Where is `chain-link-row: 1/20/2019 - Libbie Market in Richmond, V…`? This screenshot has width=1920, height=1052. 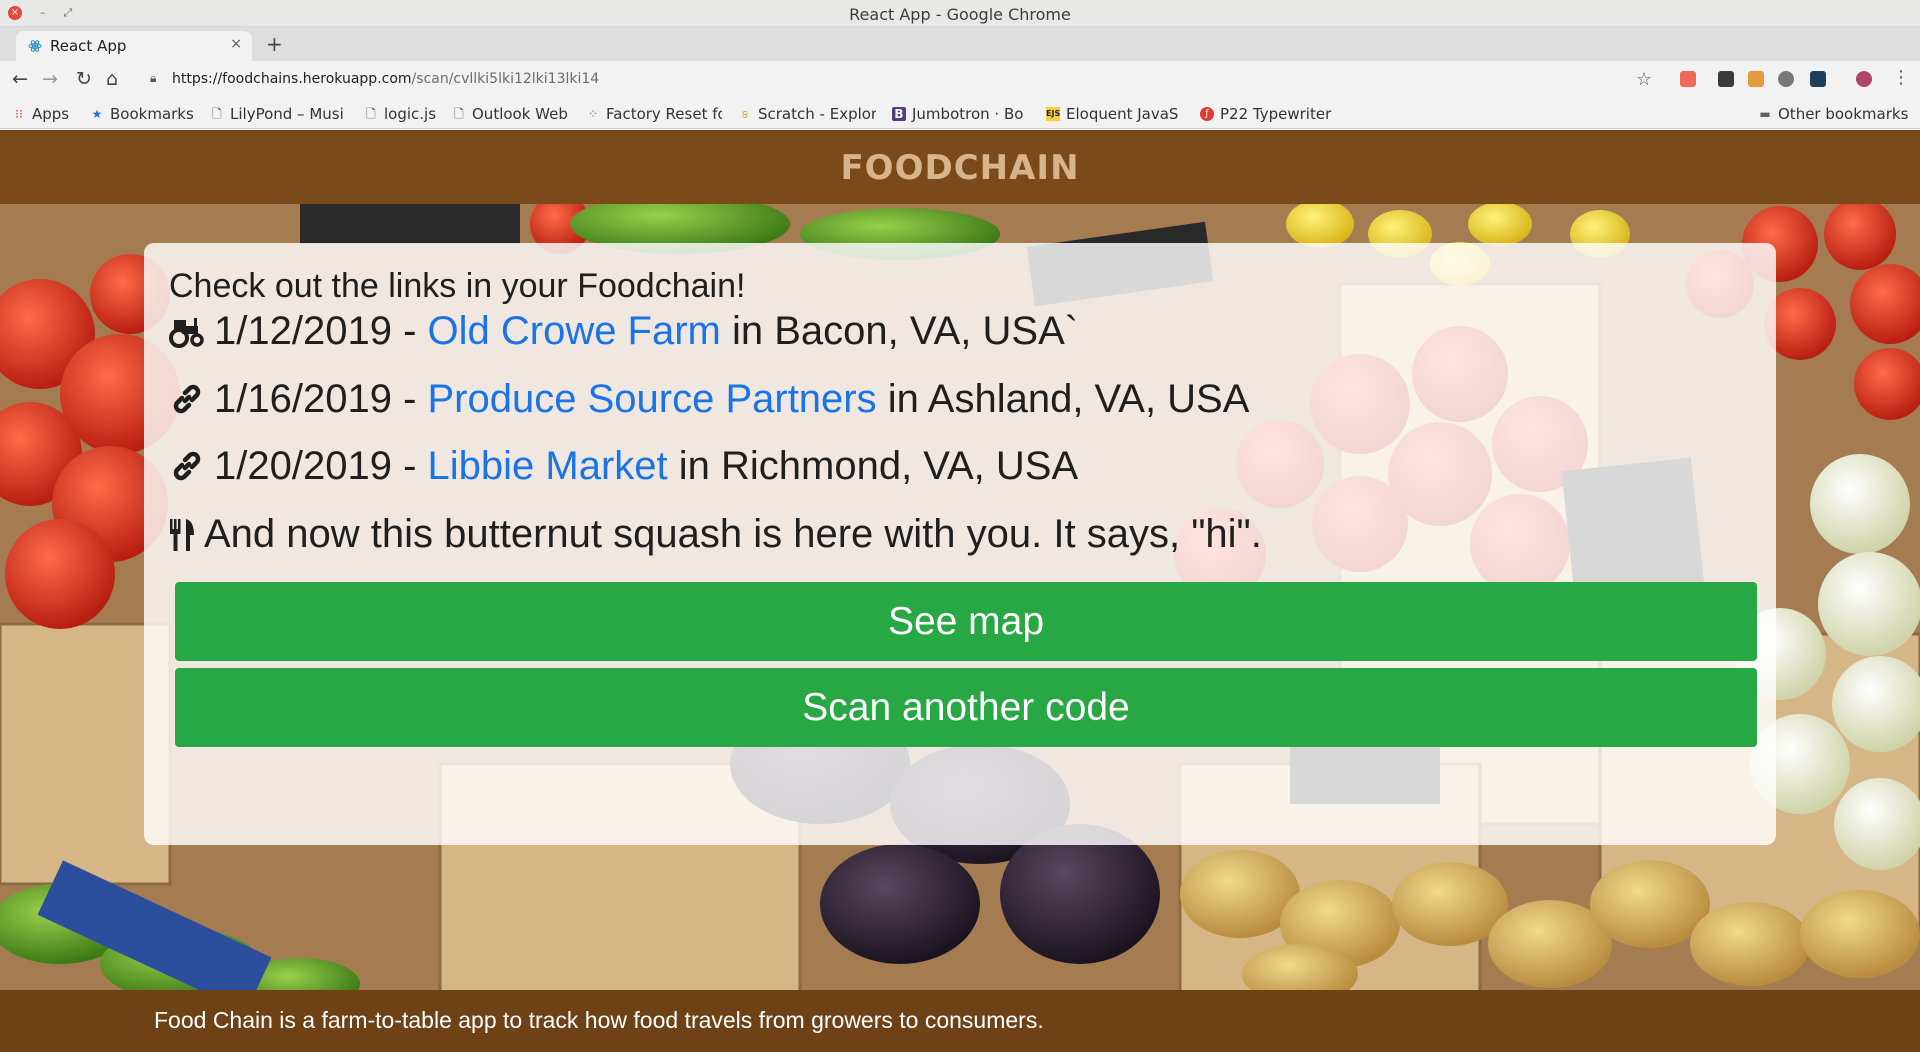 chain-link-row: 1/20/2019 - Libbie Market in Richmond, V… is located at coordinates (623, 466).